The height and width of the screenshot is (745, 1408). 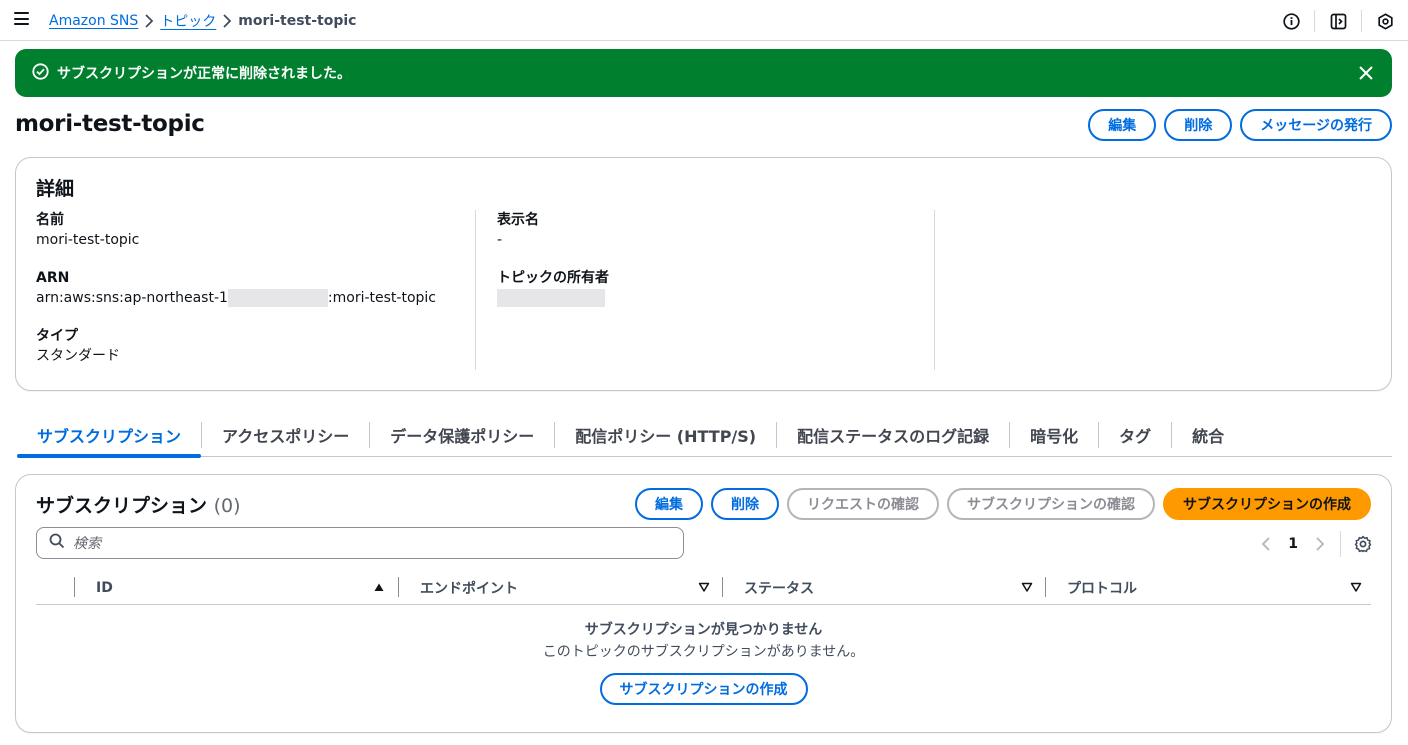 I want to click on create-subscription-button: サブスクリプションの作成, so click(x=1267, y=504).